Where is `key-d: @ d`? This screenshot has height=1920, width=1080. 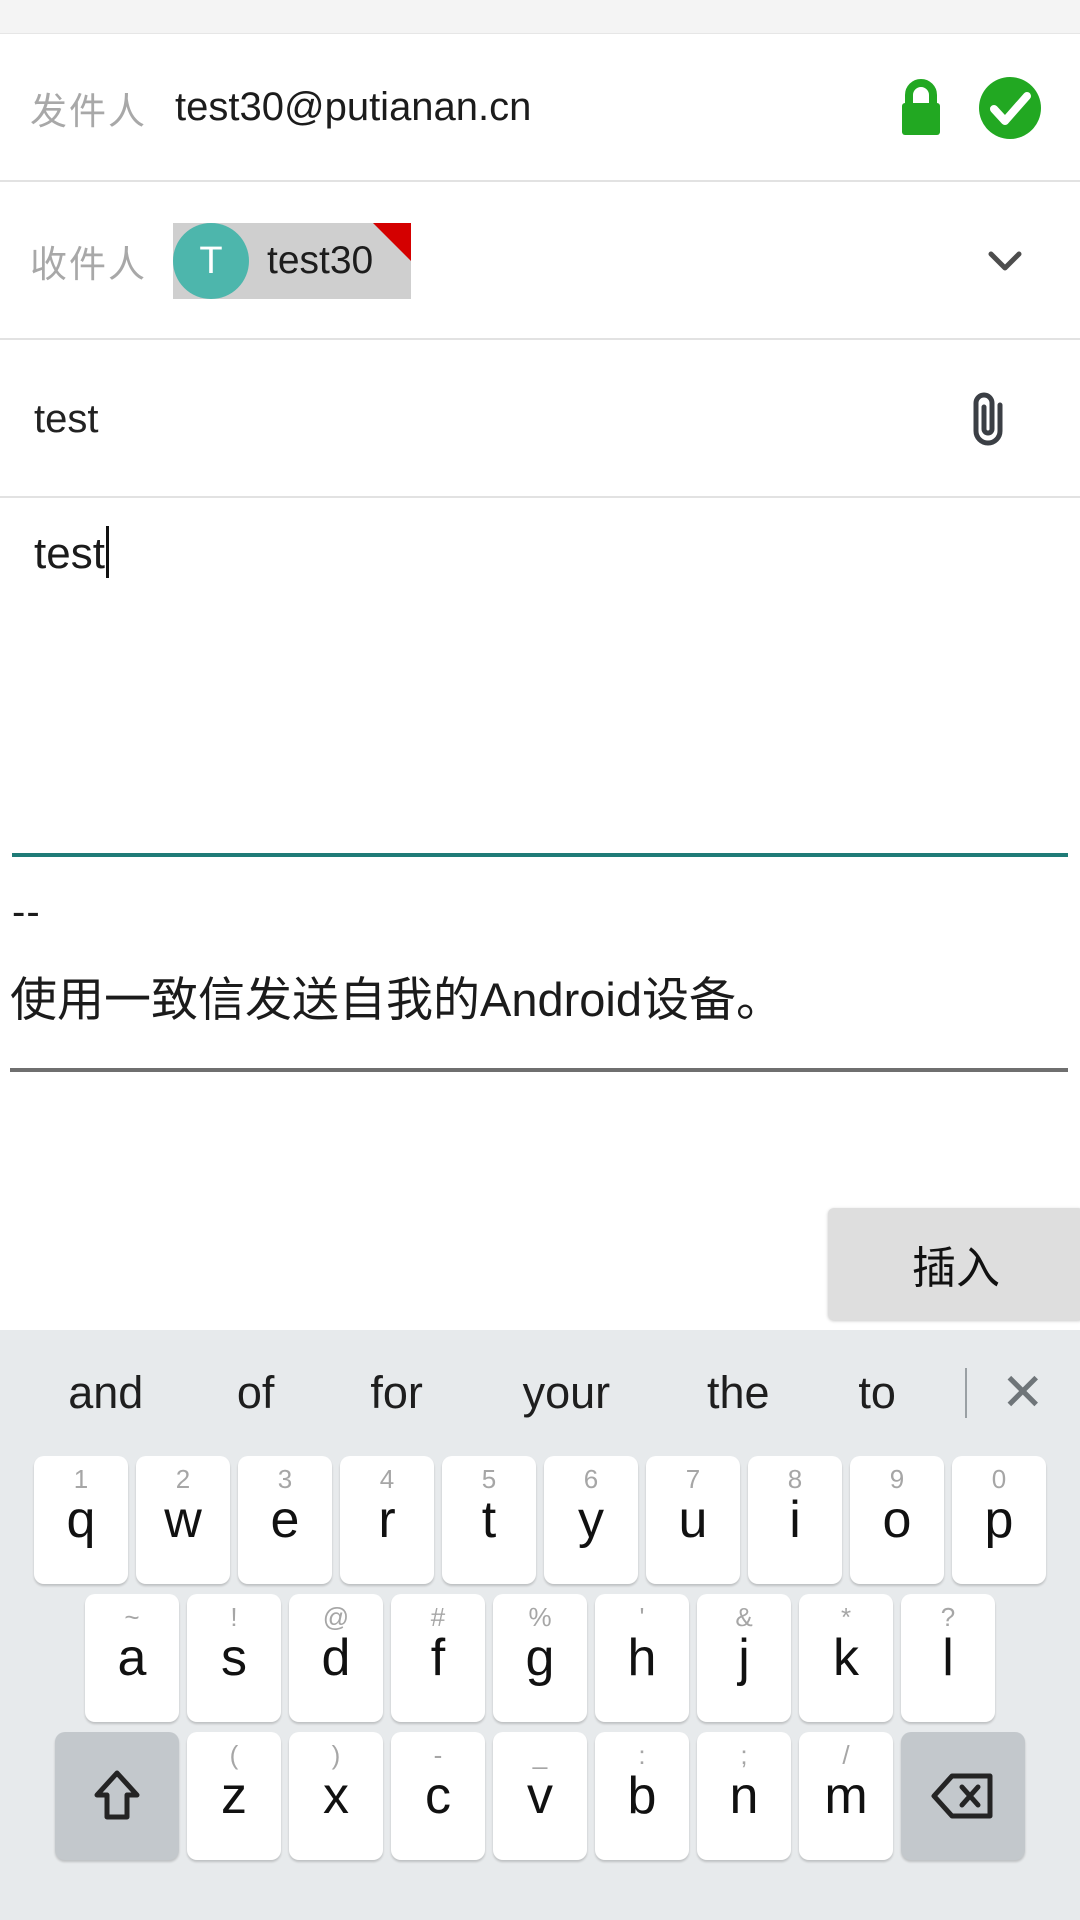 key-d: @ d is located at coordinates (336, 1658).